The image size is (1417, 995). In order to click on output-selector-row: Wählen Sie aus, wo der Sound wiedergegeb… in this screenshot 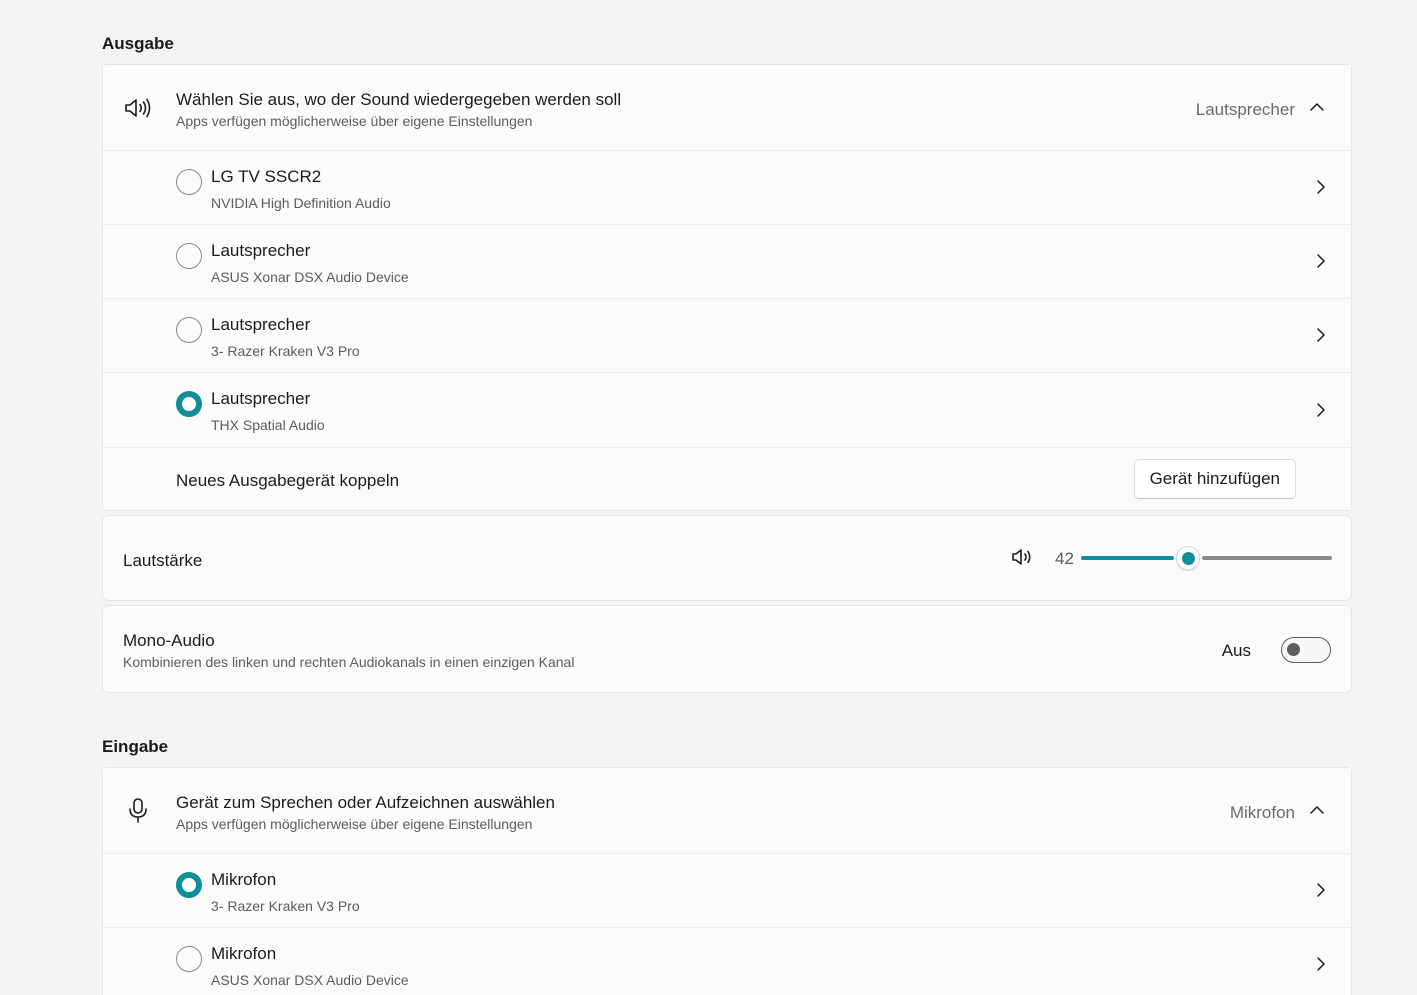, I will do `click(727, 107)`.